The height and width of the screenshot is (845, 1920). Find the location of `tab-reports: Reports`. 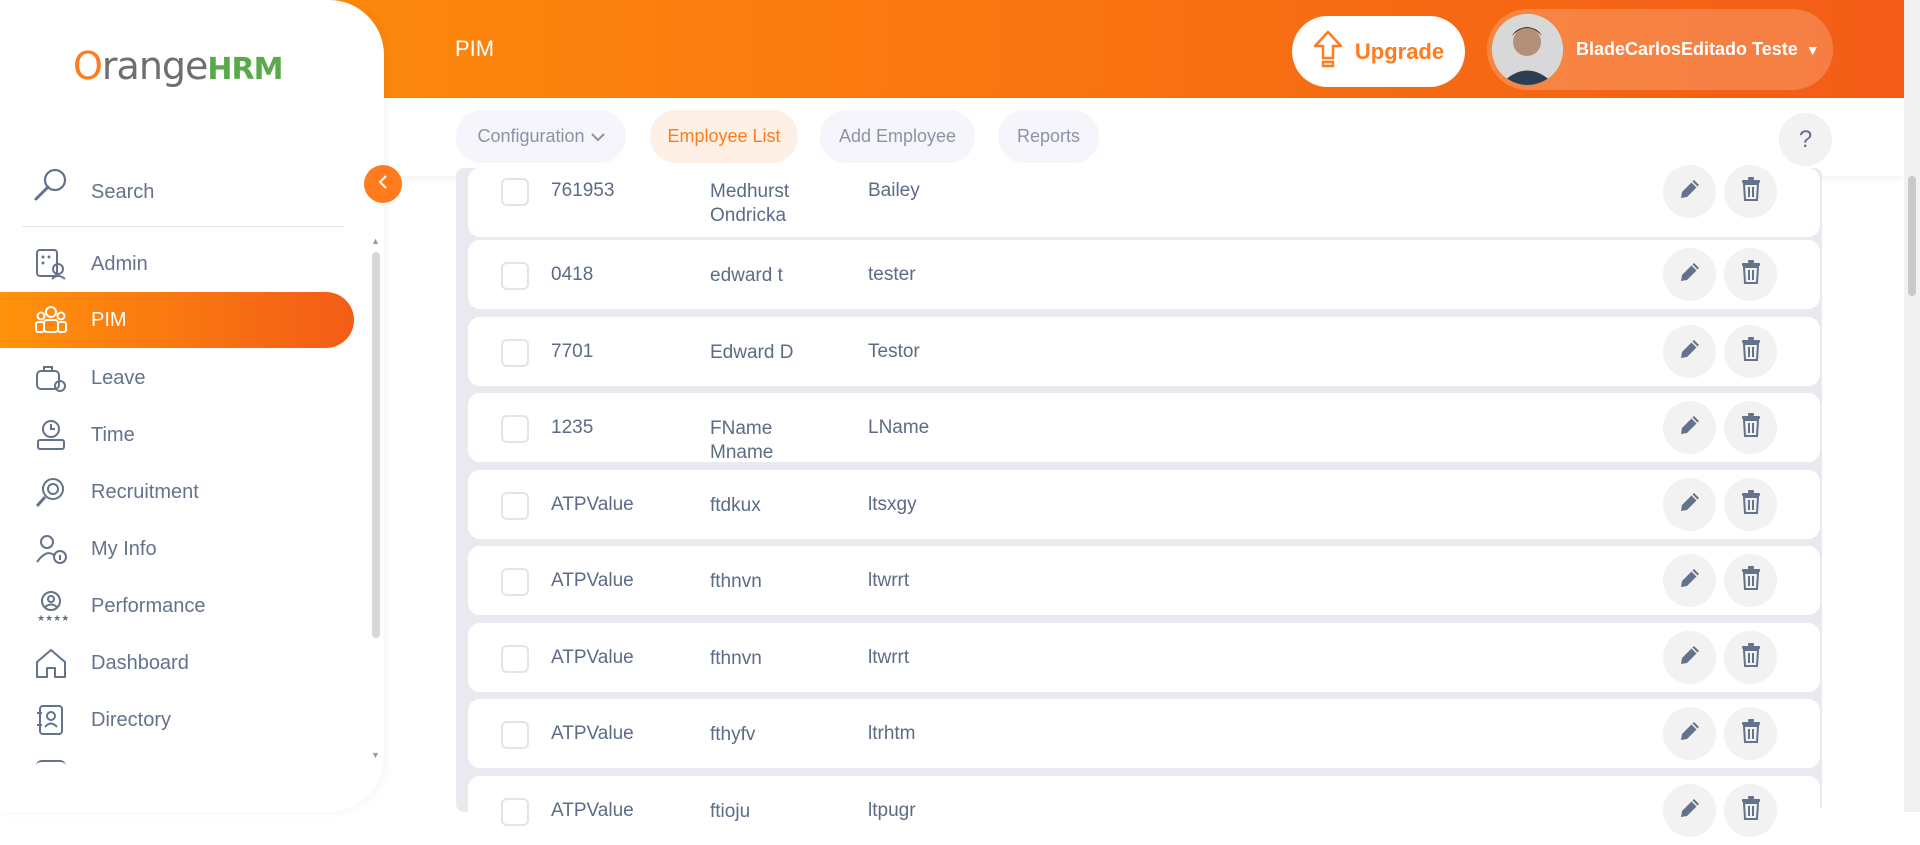

tab-reports: Reports is located at coordinates (1048, 136).